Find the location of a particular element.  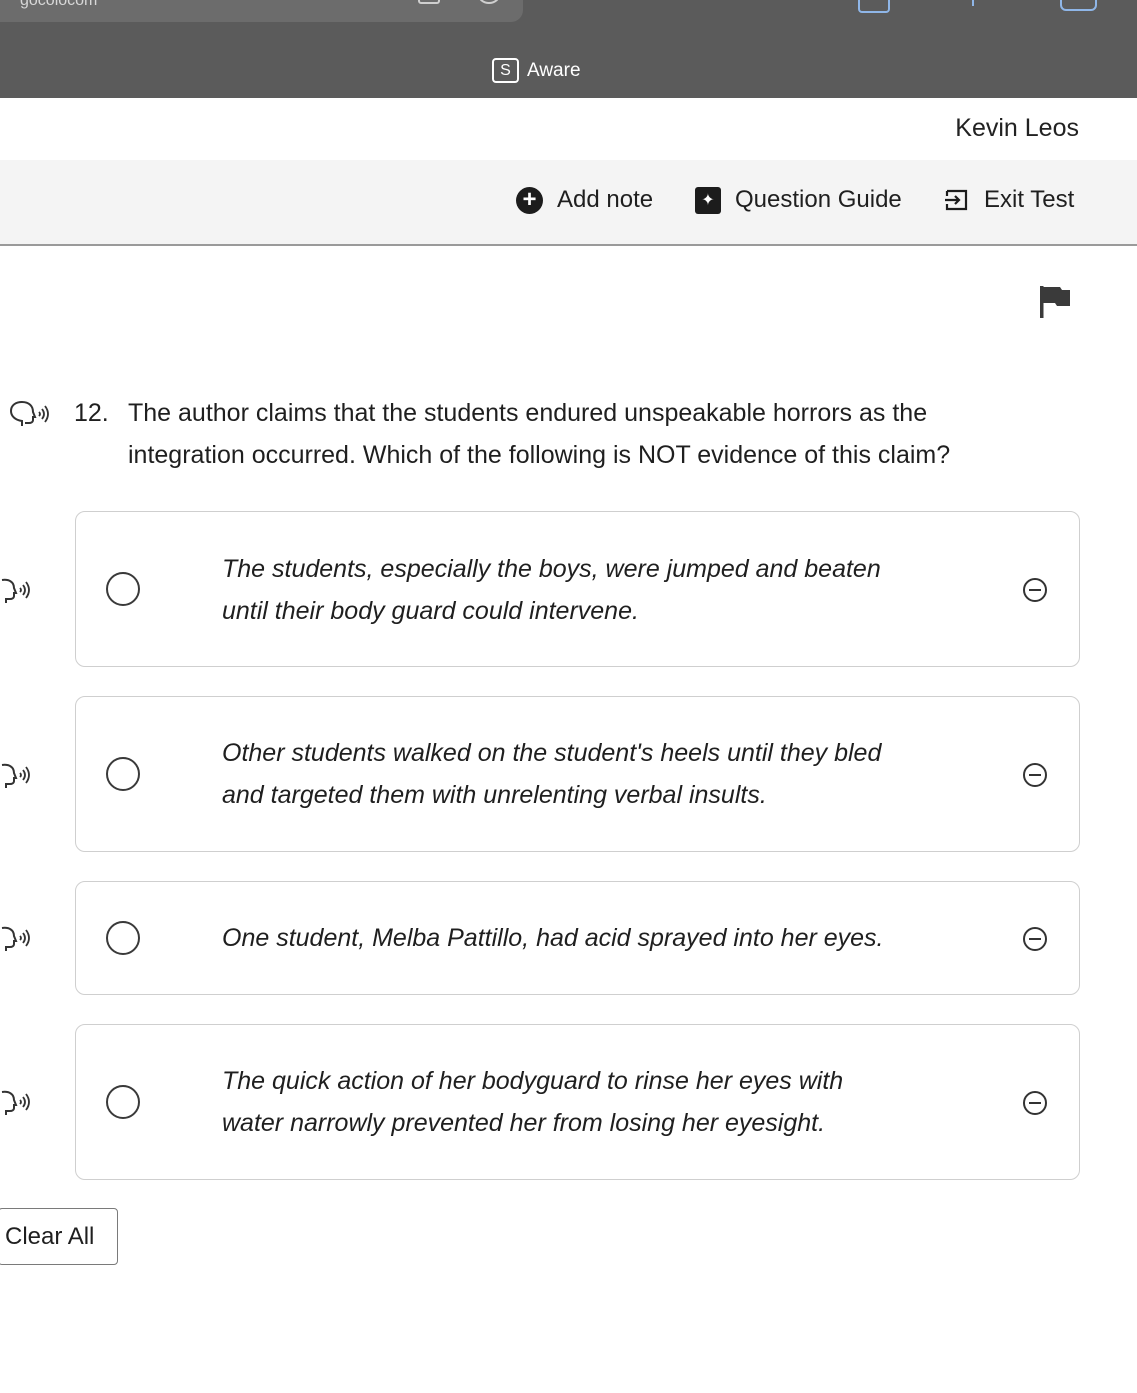

address-bar: gocolocom is located at coordinates (261, 11).